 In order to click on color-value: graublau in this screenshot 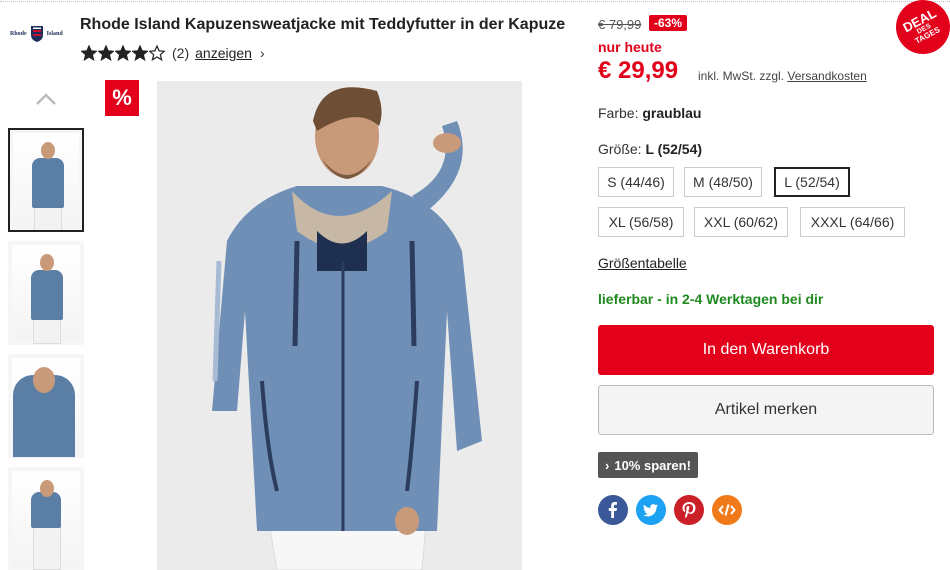, I will do `click(672, 113)`.